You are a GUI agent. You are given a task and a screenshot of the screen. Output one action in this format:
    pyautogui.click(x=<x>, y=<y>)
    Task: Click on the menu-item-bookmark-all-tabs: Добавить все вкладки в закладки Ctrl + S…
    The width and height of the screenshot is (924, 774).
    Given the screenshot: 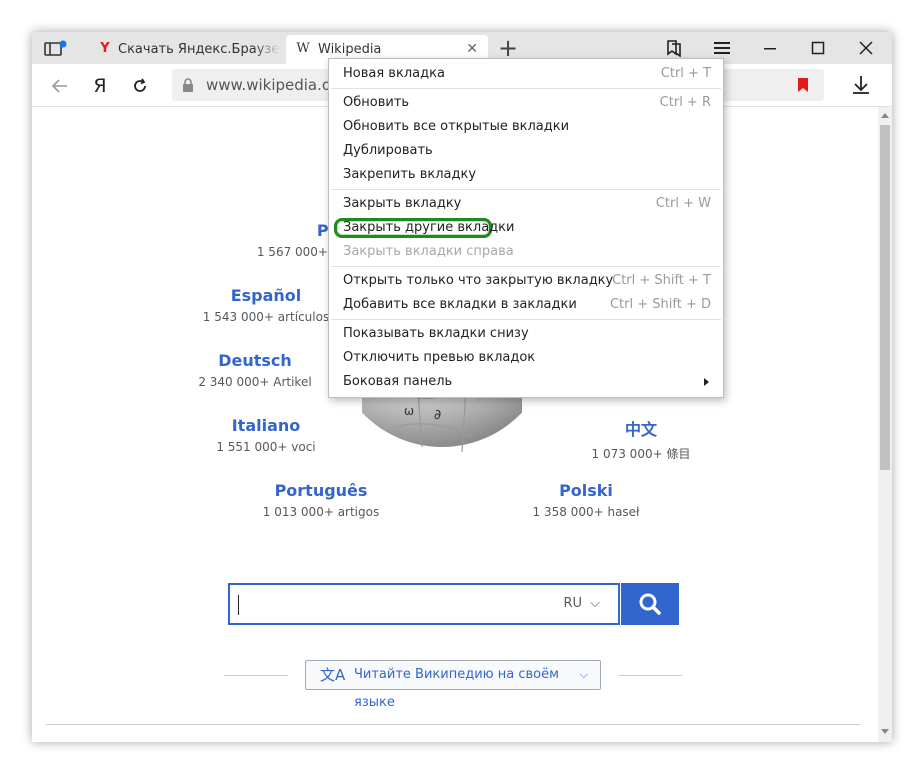 What is the action you would take?
    pyautogui.click(x=526, y=305)
    